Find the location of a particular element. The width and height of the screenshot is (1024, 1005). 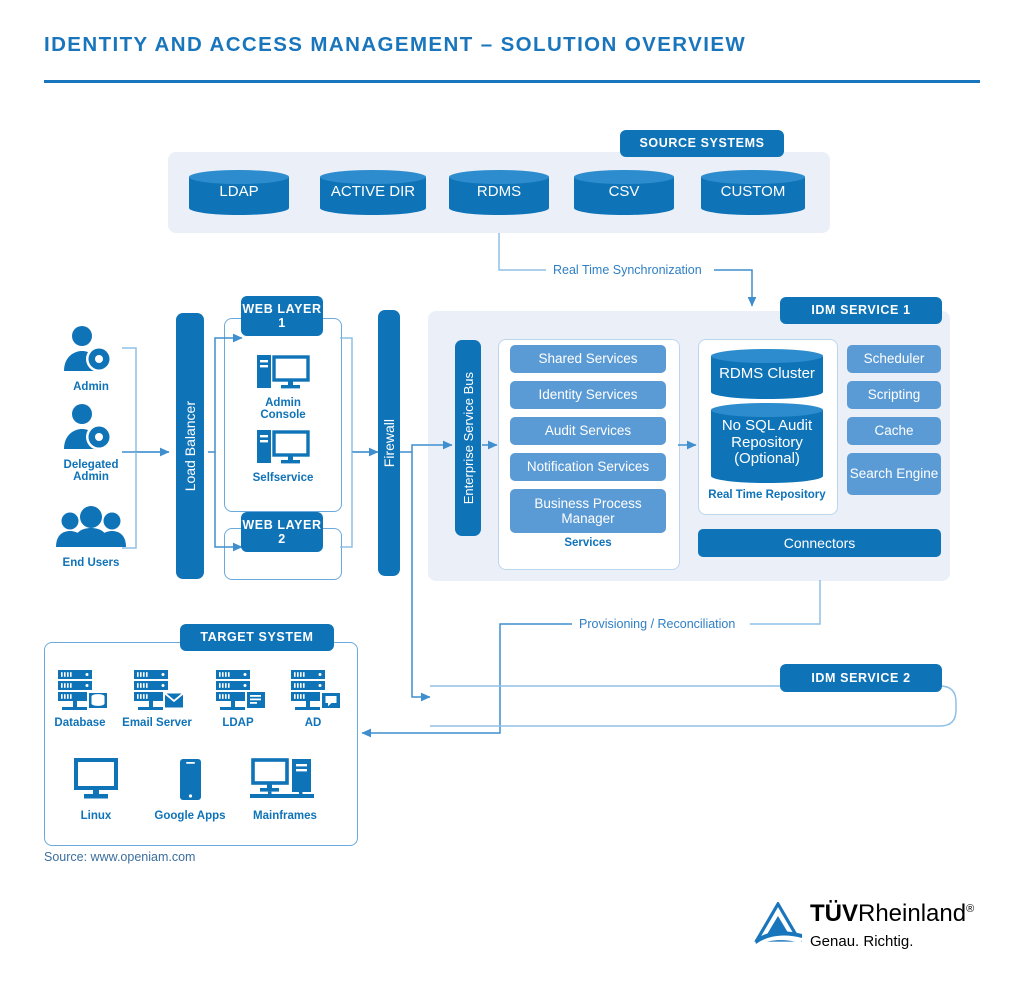

source-systems-label: SOURCE SYSTEMS is located at coordinates (702, 143).